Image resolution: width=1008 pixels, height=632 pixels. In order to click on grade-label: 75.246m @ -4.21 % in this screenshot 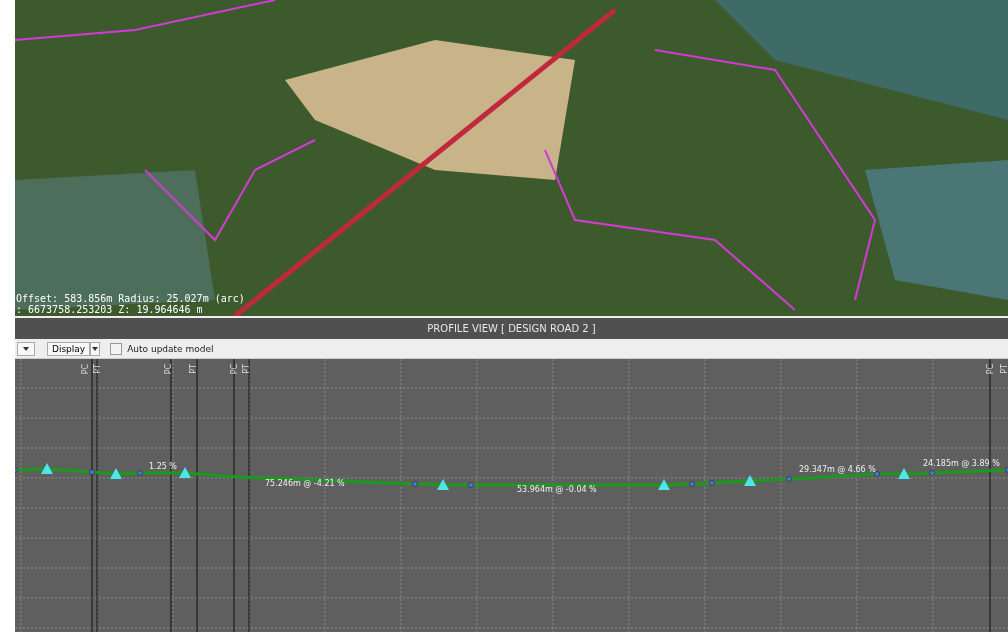, I will do `click(305, 483)`.